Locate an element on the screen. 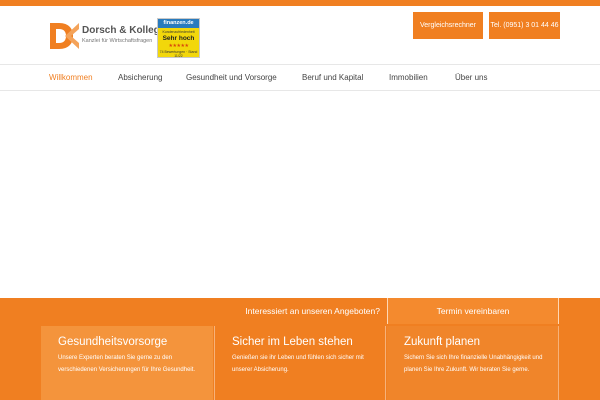 This screenshot has height=400, width=600. seal-stars-icon: ★★★★★ is located at coordinates (178, 46).